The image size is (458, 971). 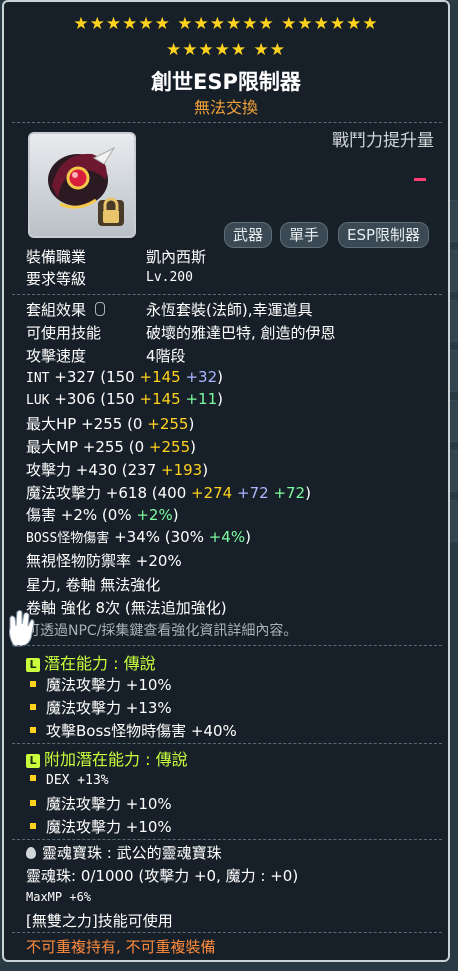 What do you see at coordinates (79, 561) in the screenshot?
I see `stat-name: 無視怪物防禦率` at bounding box center [79, 561].